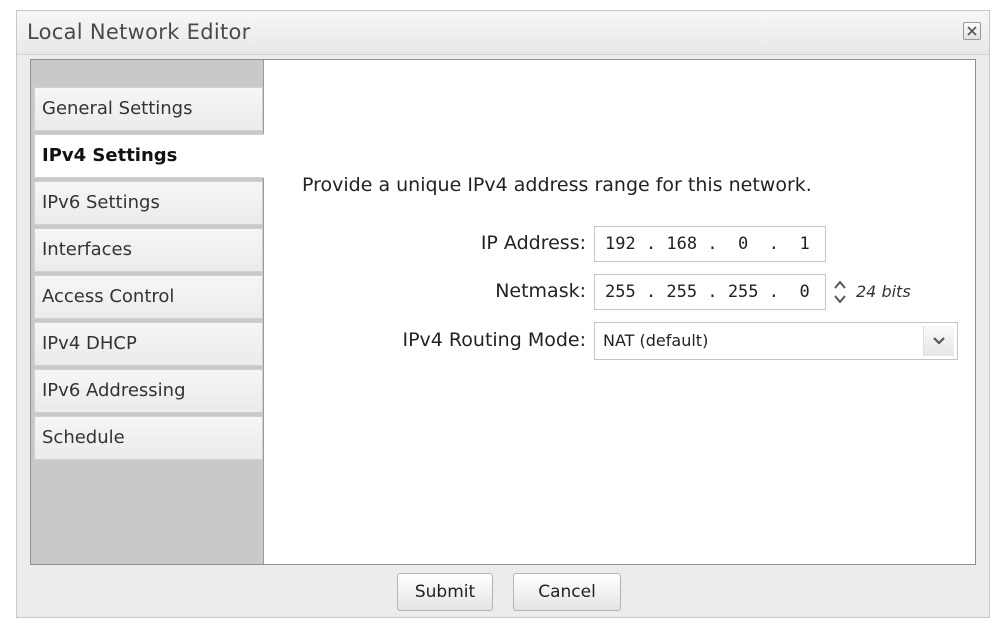 This screenshot has height=620, width=998. I want to click on sidebar-item-ipv4-settings: IPv4 Settings, so click(149, 156).